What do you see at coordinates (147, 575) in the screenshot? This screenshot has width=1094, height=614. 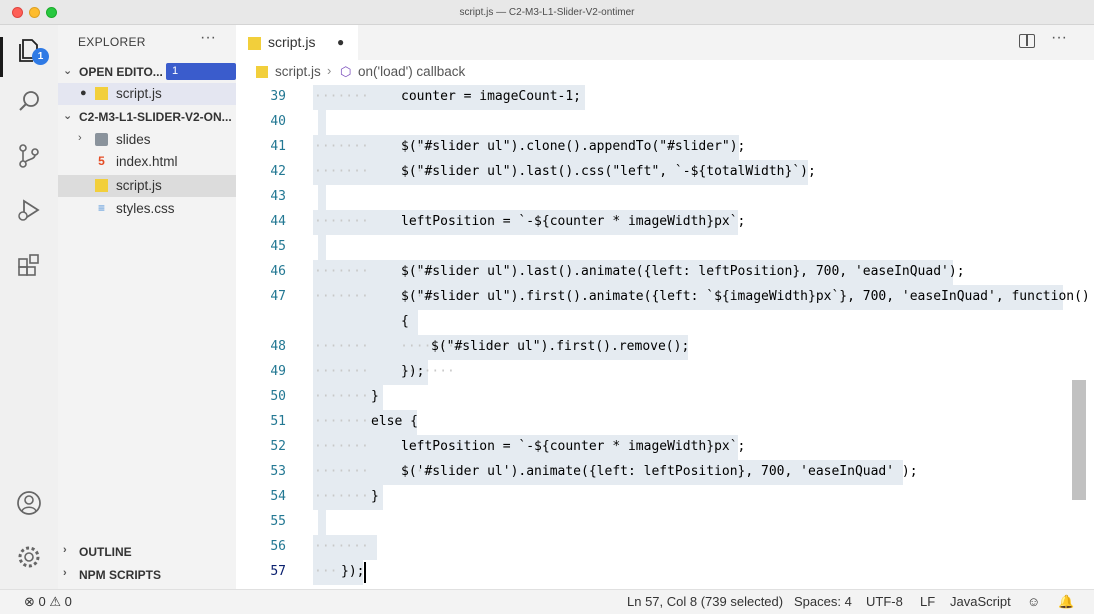 I see `npm-scripts-section: › NPM SCRIPTS` at bounding box center [147, 575].